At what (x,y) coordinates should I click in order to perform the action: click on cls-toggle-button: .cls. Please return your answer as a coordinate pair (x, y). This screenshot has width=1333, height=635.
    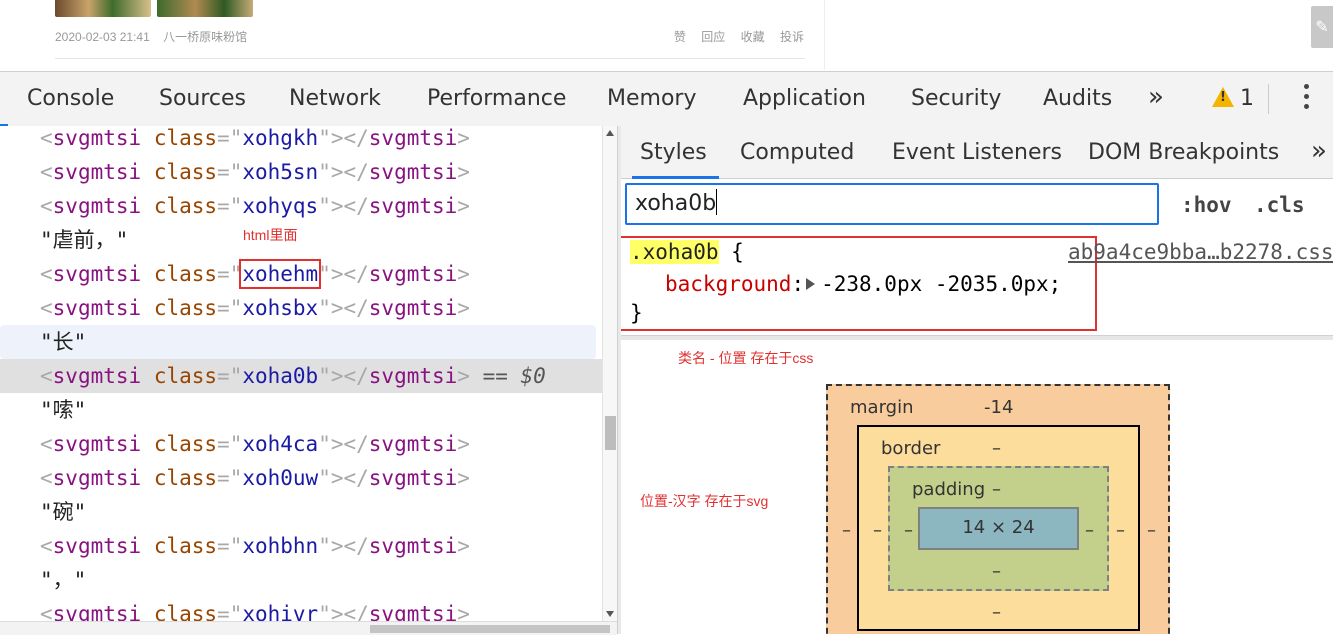
    Looking at the image, I should click on (1279, 205).